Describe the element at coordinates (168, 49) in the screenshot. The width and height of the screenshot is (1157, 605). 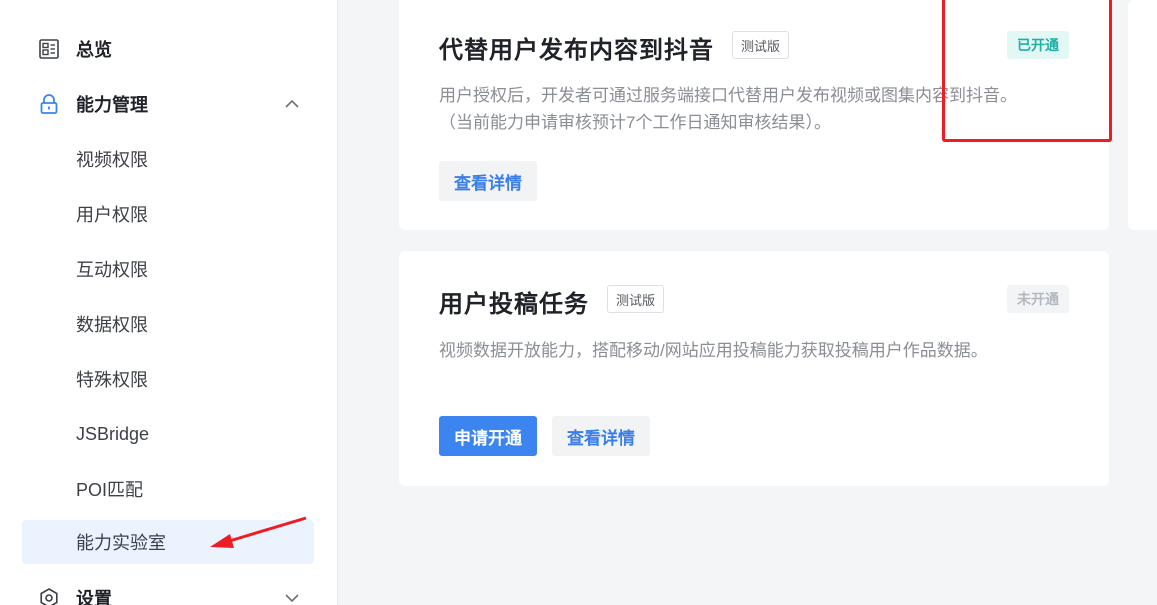
I see `sidebar-item-overview: 总览` at that location.